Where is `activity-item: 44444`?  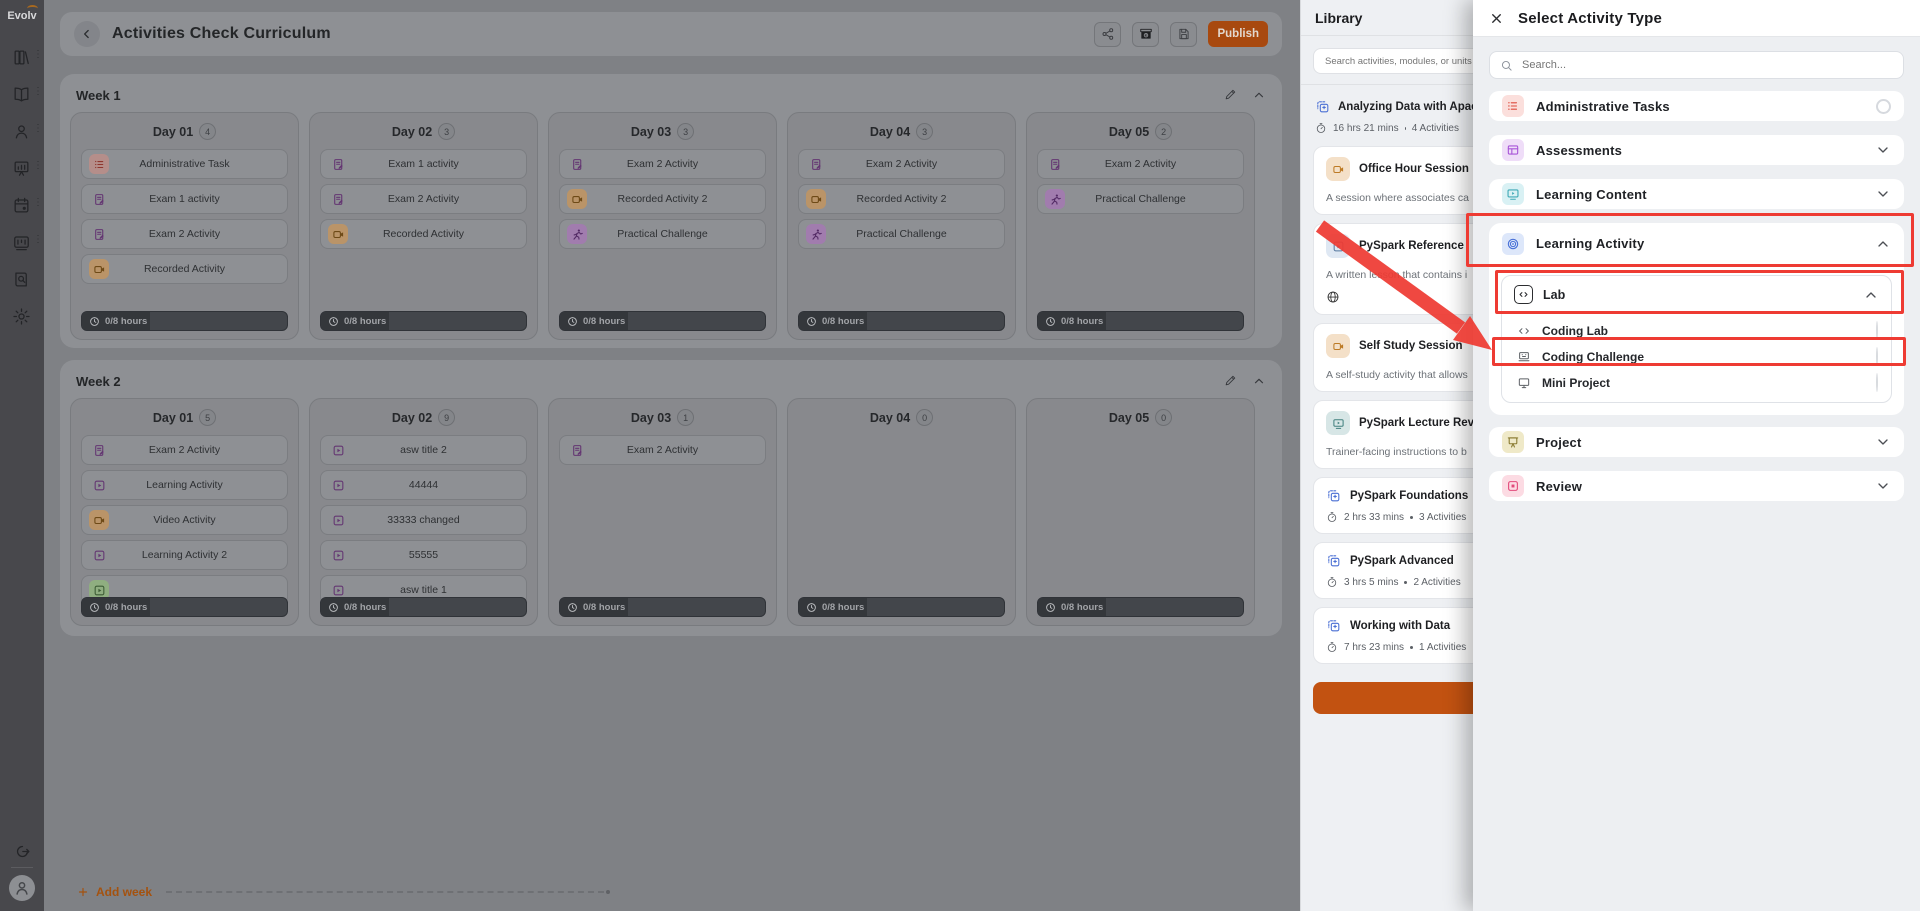
activity-item: 44444 is located at coordinates (423, 485).